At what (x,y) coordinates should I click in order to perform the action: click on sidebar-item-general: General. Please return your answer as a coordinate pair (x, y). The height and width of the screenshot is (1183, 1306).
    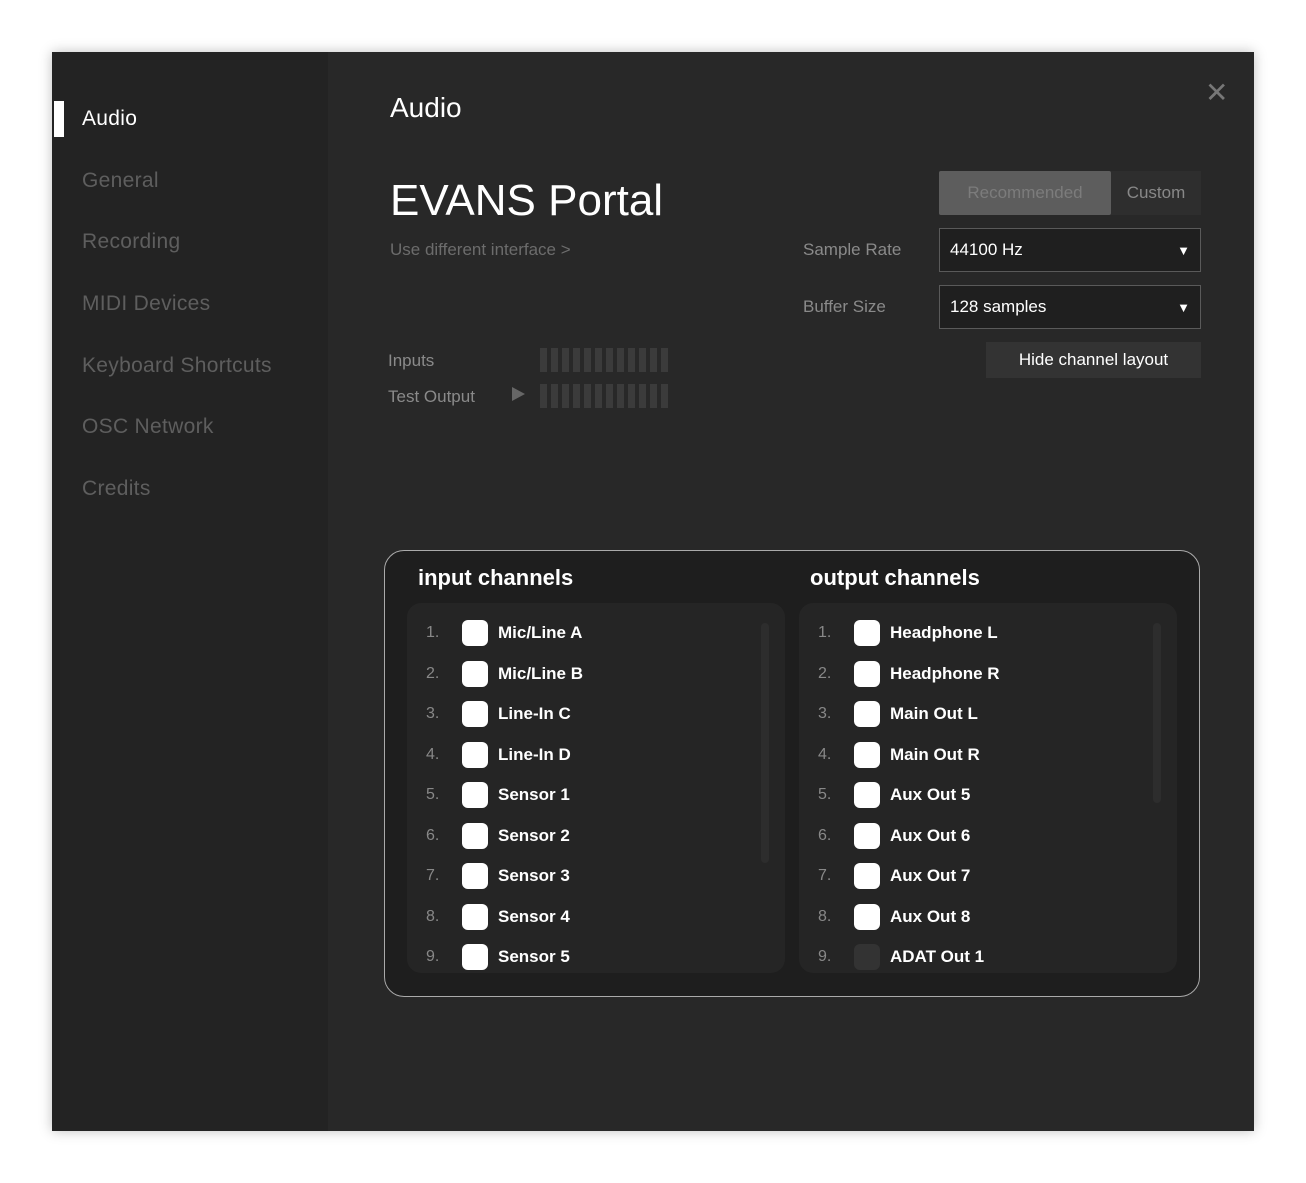
    Looking at the image, I should click on (120, 181).